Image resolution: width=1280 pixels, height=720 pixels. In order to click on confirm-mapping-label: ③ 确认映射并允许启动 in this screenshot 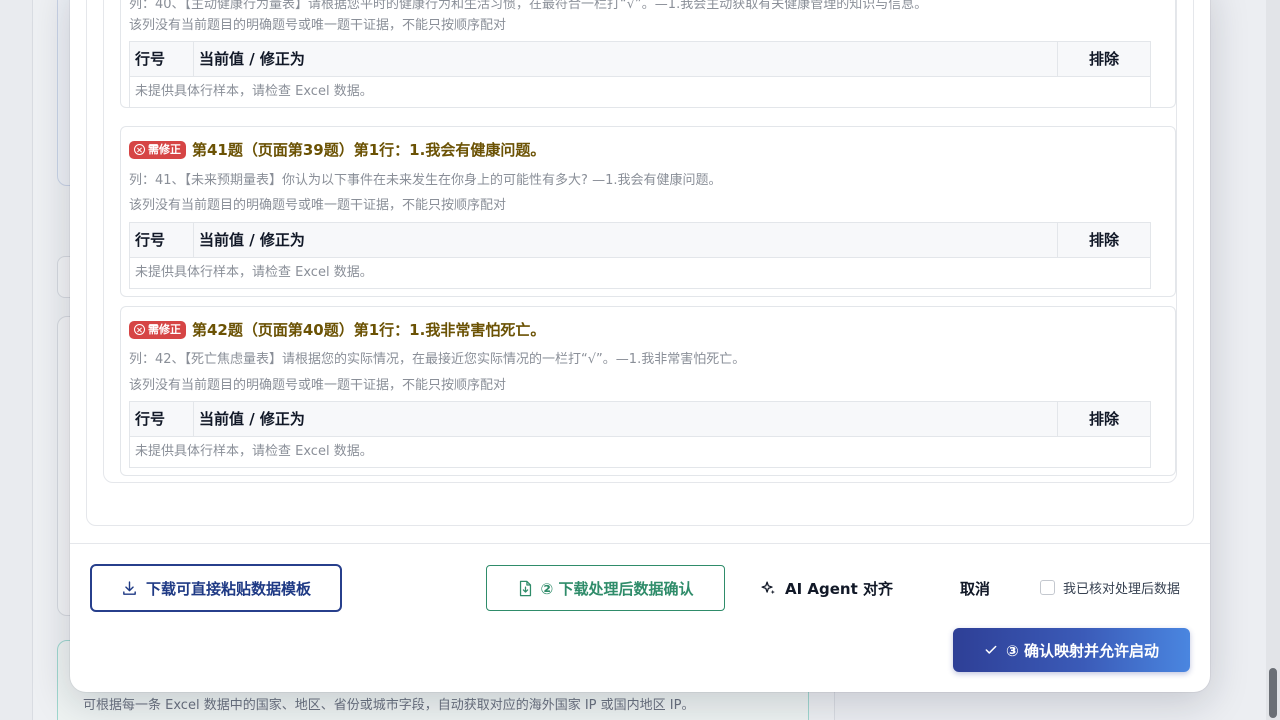, I will do `click(1082, 650)`.